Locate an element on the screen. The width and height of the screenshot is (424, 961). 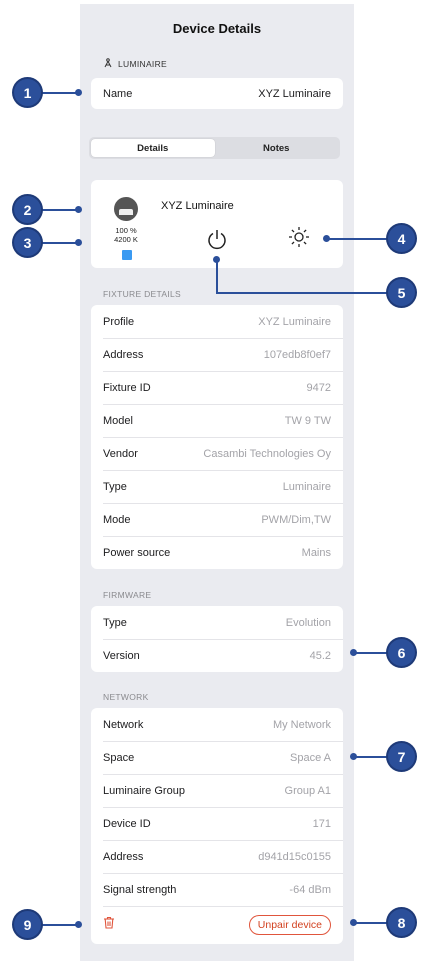
fixture-section-label: FIXTURE DETAILS is located at coordinates (142, 294).